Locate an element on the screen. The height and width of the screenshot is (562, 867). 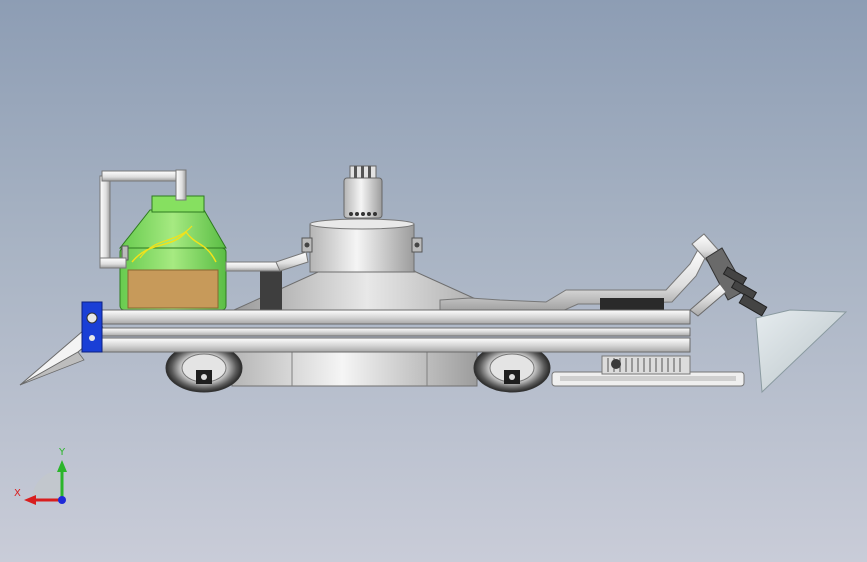
x-axis-label: X is located at coordinates (17, 493).